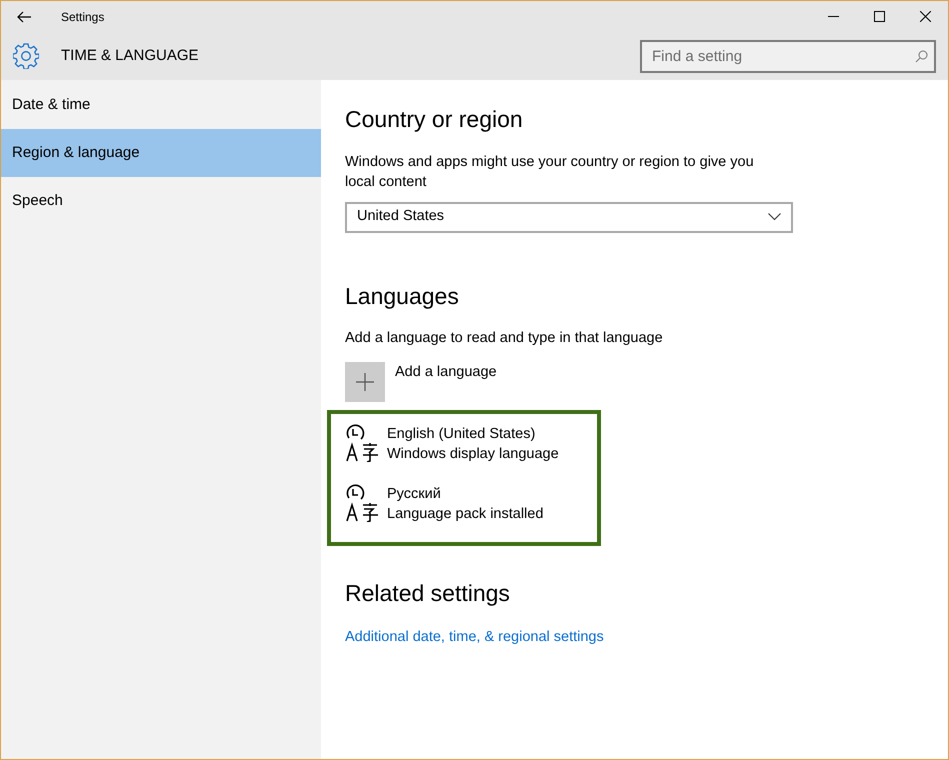 The height and width of the screenshot is (760, 949). Describe the element at coordinates (474, 636) in the screenshot. I see `regional-settings-link: Additional date, time, & regional settings` at that location.